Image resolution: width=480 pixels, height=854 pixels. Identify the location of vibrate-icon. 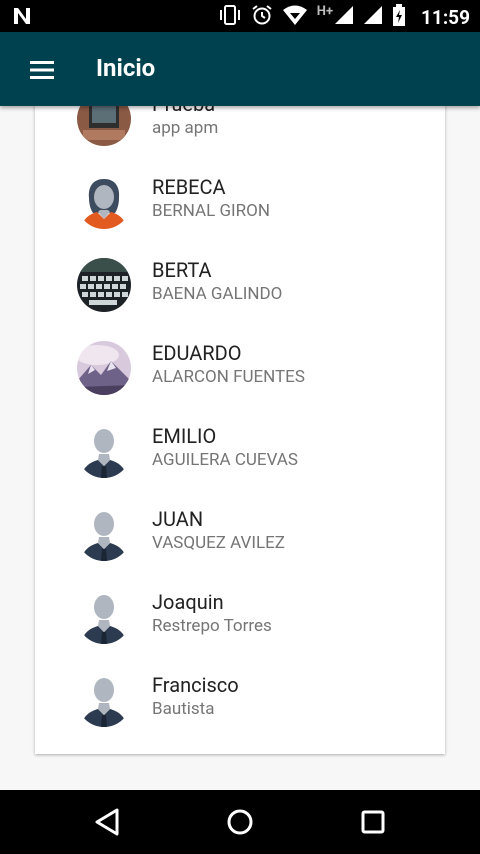
(230, 17).